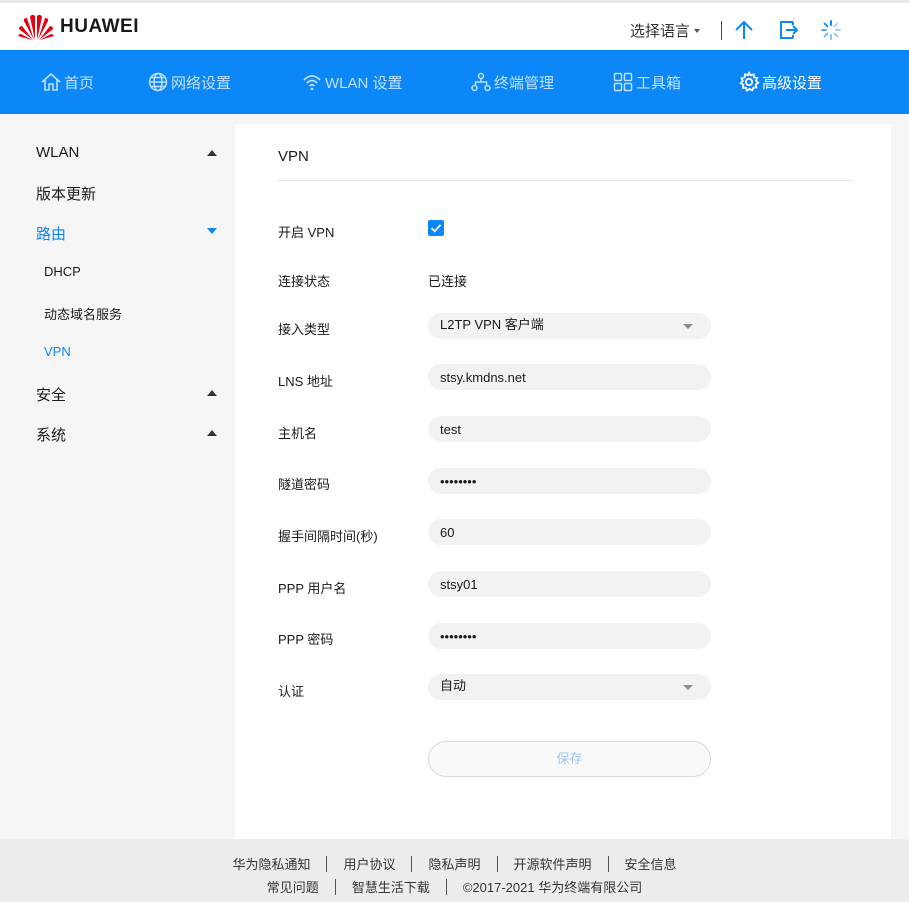 This screenshot has width=909, height=902. Describe the element at coordinates (454, 26) in the screenshot. I see `header: HUAWEI 选择语言` at that location.